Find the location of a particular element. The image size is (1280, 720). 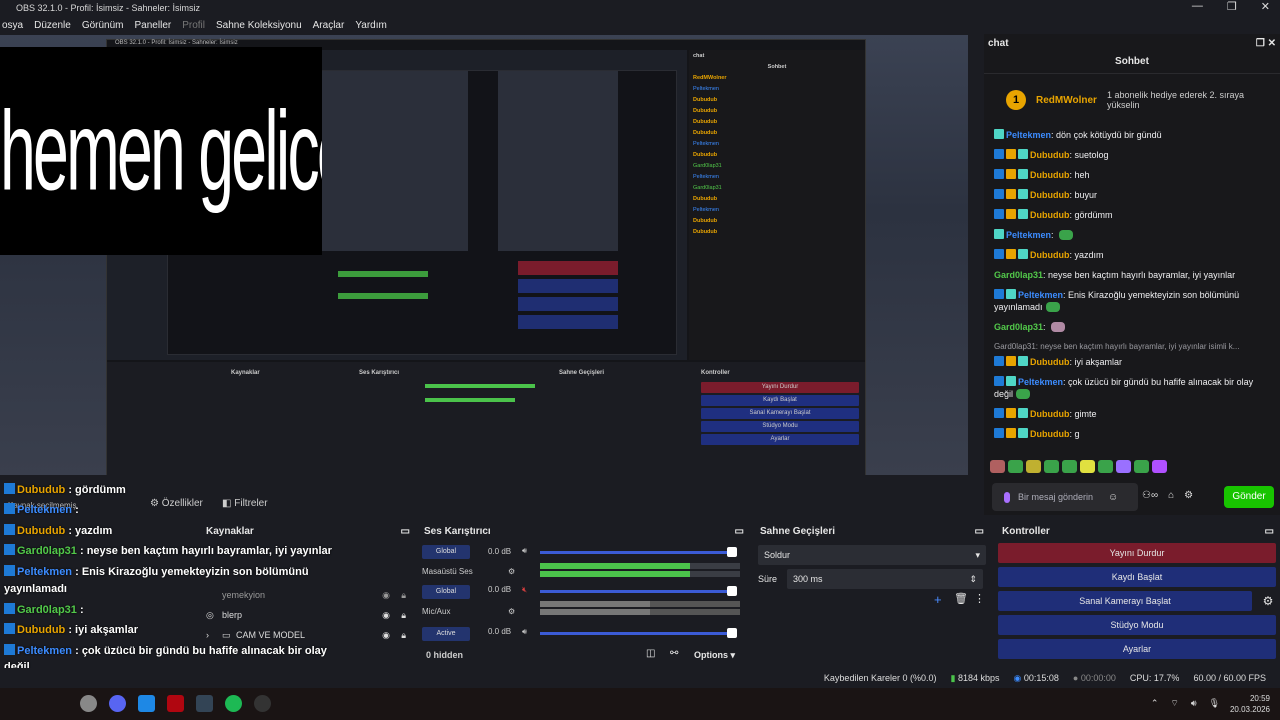

add-icon: + is located at coordinates (938, 599).